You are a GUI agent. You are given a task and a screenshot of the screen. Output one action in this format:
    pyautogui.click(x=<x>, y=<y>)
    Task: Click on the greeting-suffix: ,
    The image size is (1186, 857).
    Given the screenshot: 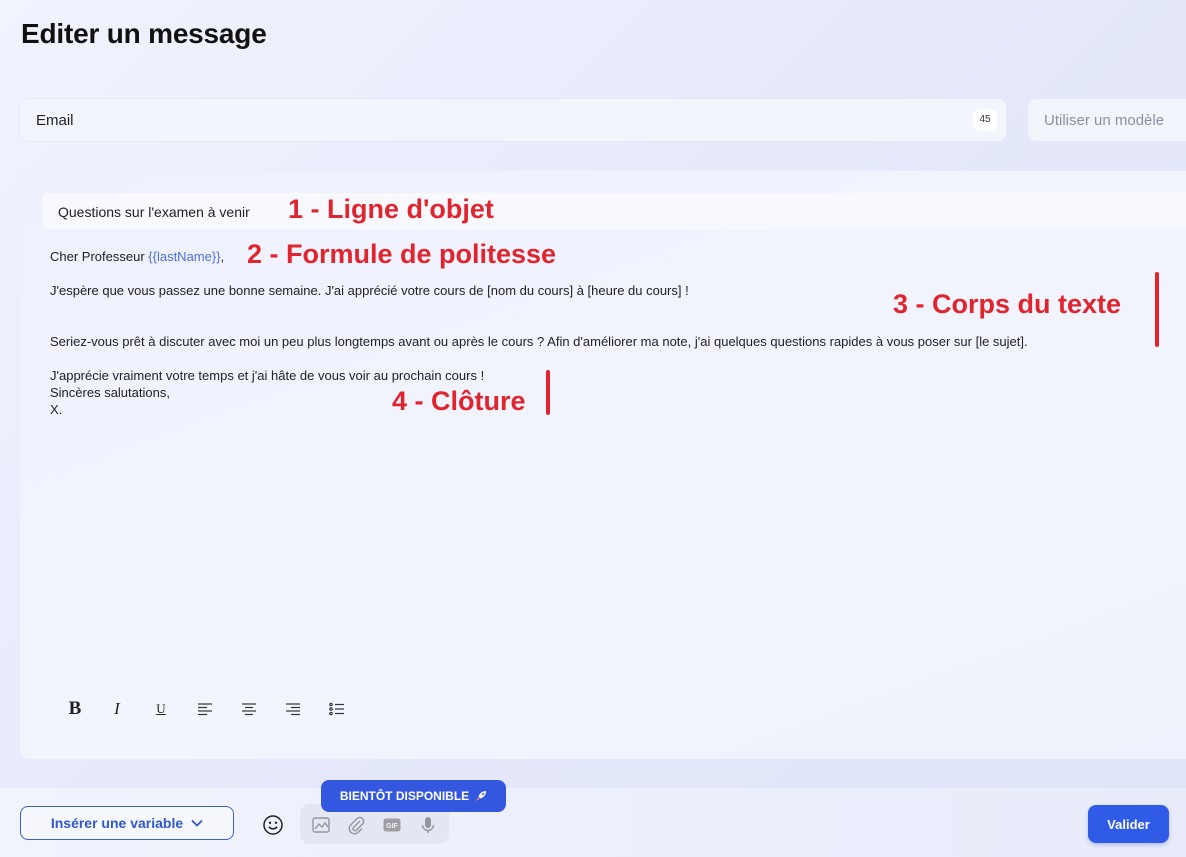 What is the action you would take?
    pyautogui.click(x=222, y=256)
    